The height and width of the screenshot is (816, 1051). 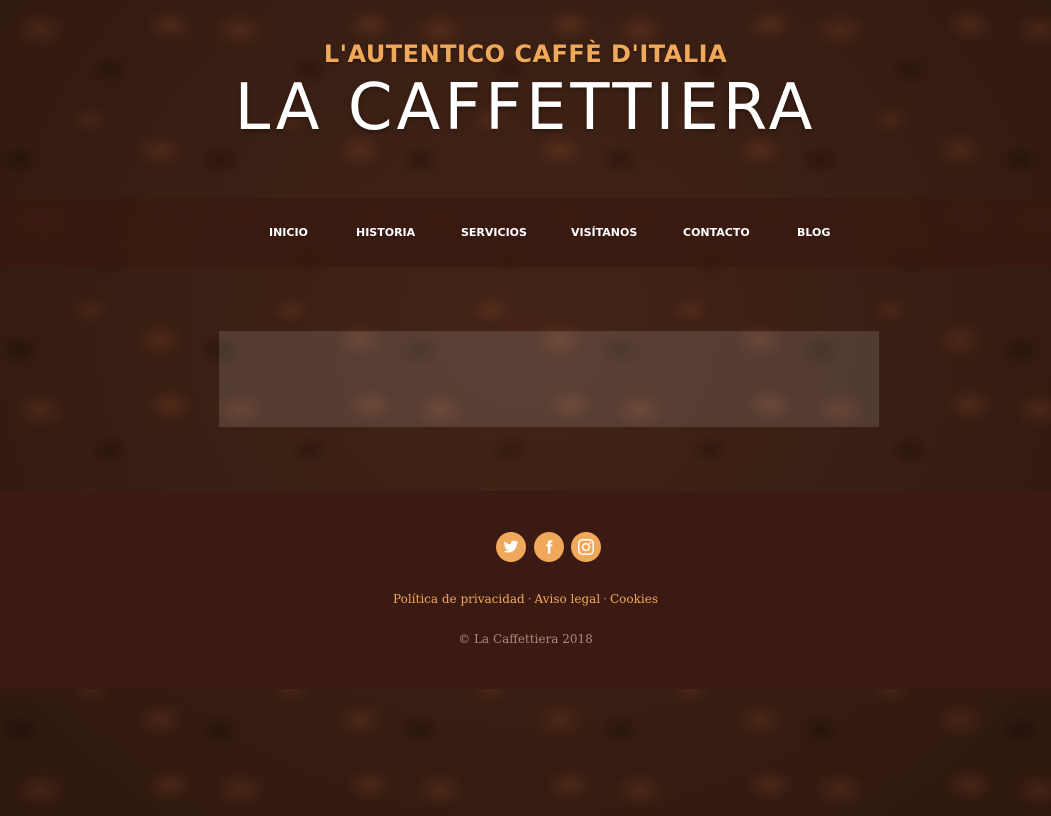 I want to click on nav-item-contacto: CONTACTO, so click(x=716, y=232).